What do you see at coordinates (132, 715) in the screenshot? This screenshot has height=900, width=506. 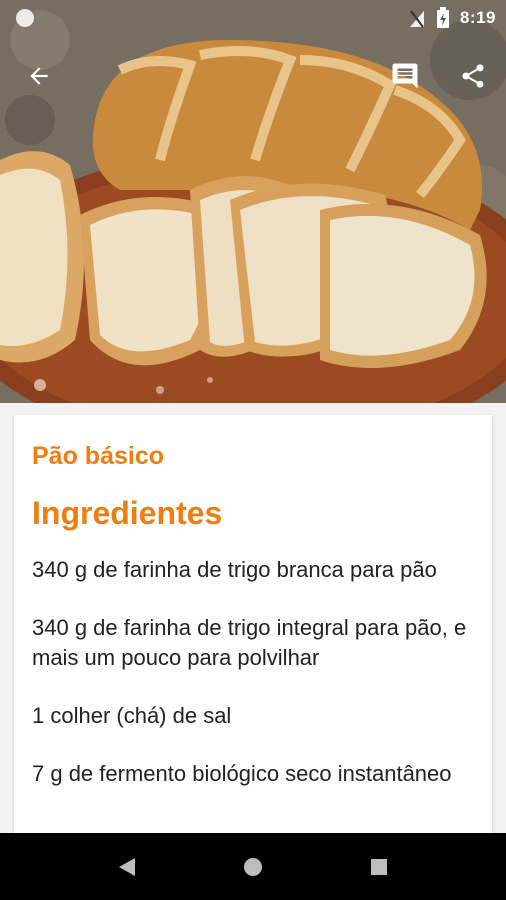 I see `ingredient-item: 1 colher (chá) de sal` at bounding box center [132, 715].